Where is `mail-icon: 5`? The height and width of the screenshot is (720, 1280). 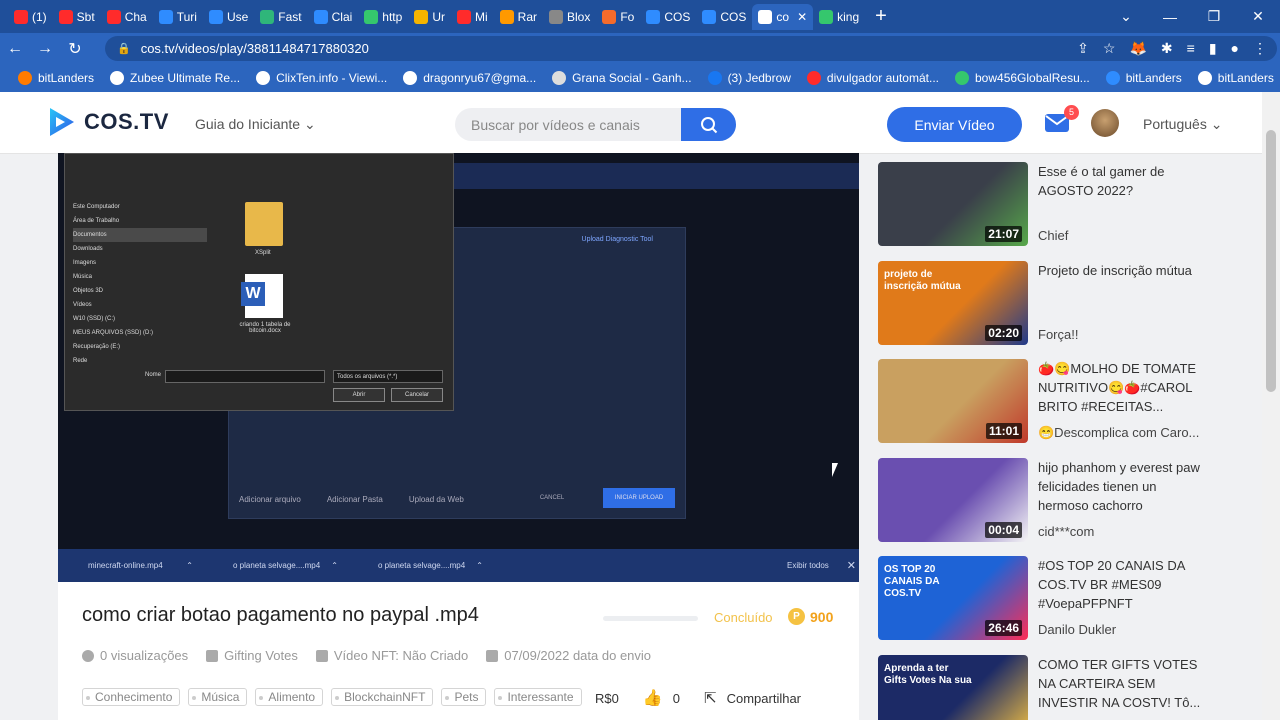 mail-icon: 5 is located at coordinates (1062, 118).